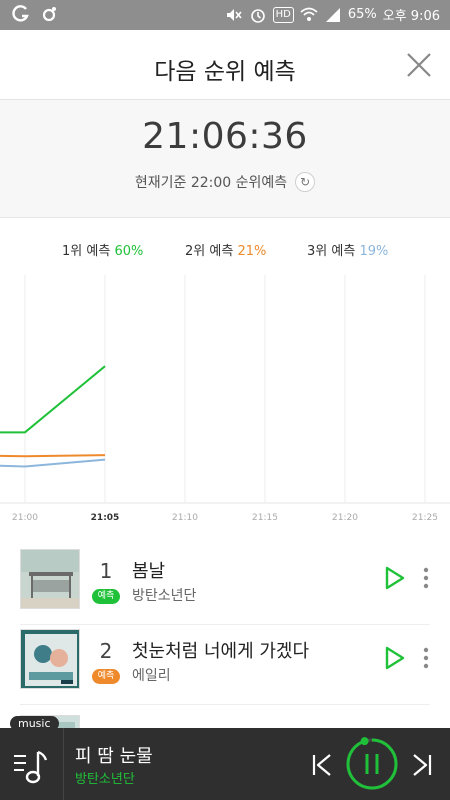  Describe the element at coordinates (252, 251) in the screenshot. I see `legend-pct: 21%` at that location.